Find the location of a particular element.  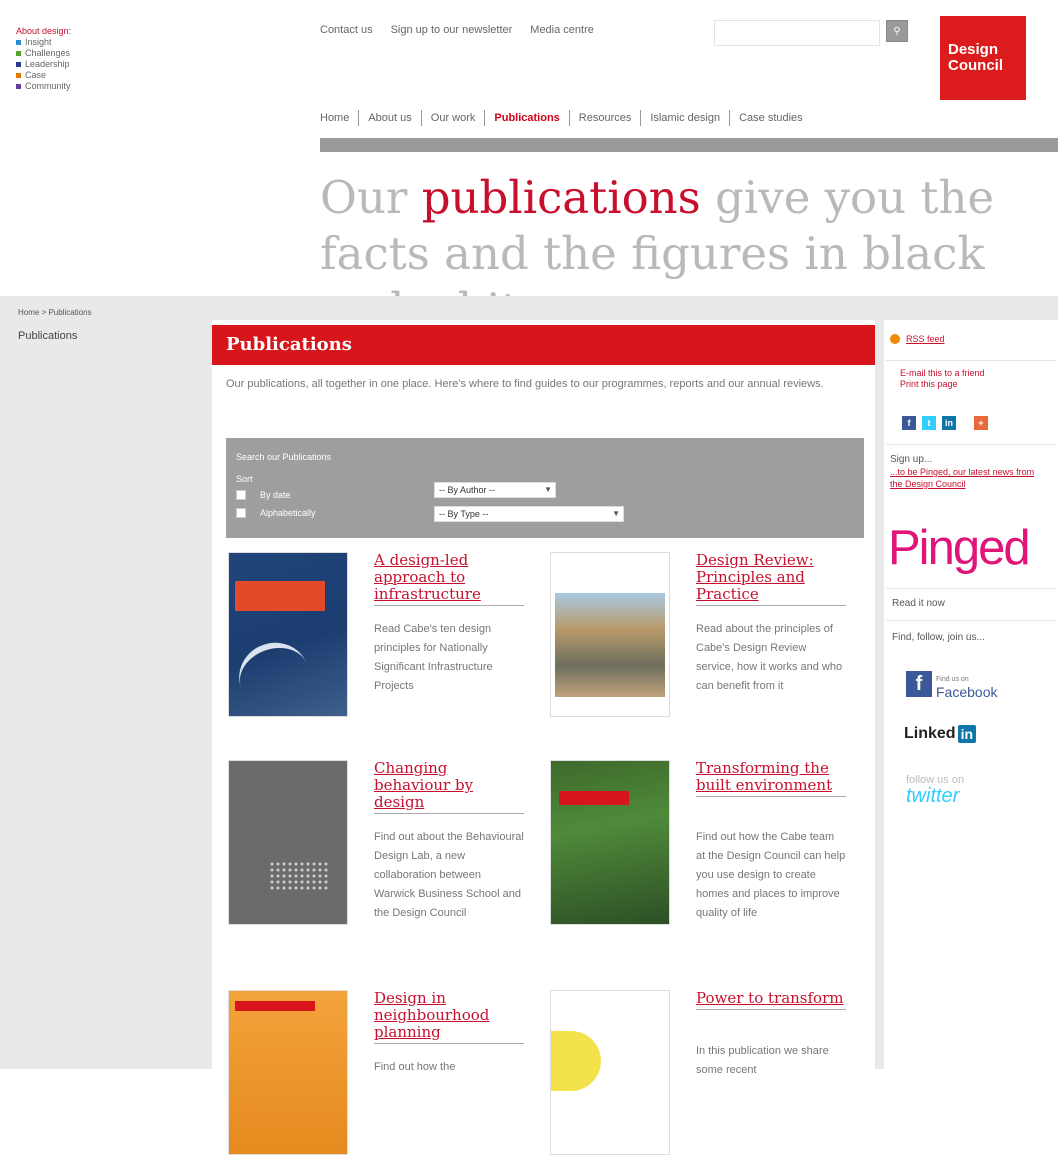

media-centre-link: Media centre is located at coordinates (562, 30).